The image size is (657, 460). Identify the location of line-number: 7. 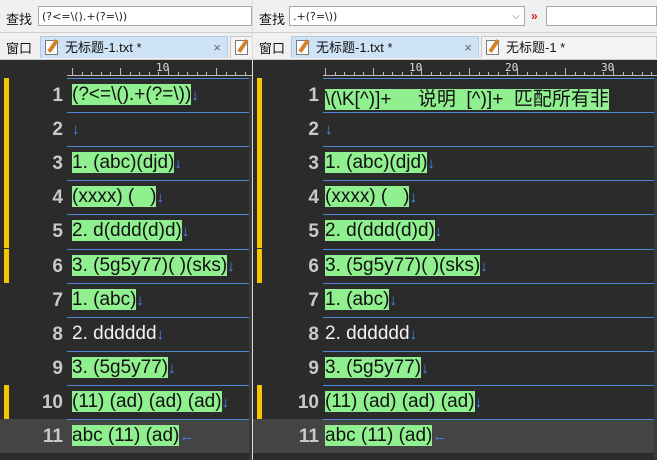
(57, 300).